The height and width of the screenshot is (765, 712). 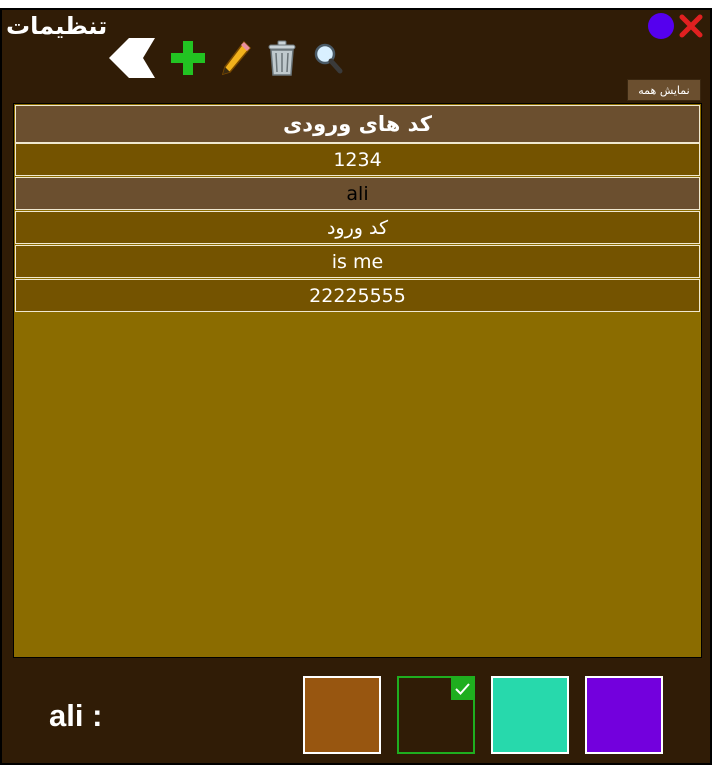 I want to click on table-row-selected: ali, so click(x=357, y=193).